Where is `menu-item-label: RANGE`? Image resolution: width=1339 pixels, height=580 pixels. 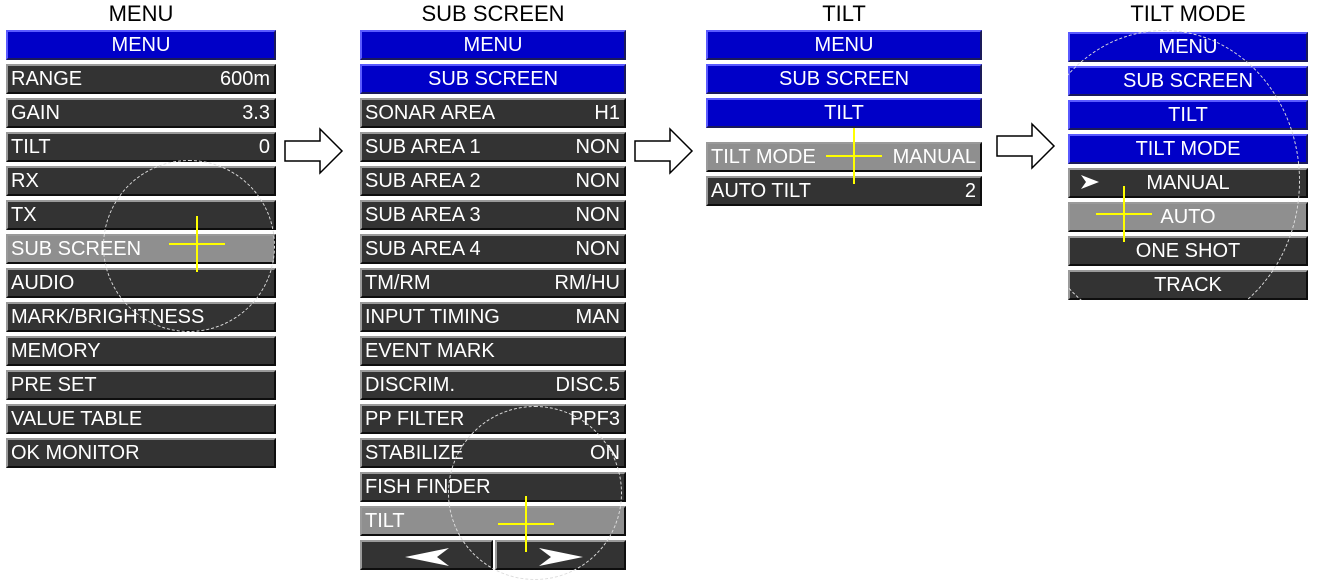 menu-item-label: RANGE is located at coordinates (47, 79).